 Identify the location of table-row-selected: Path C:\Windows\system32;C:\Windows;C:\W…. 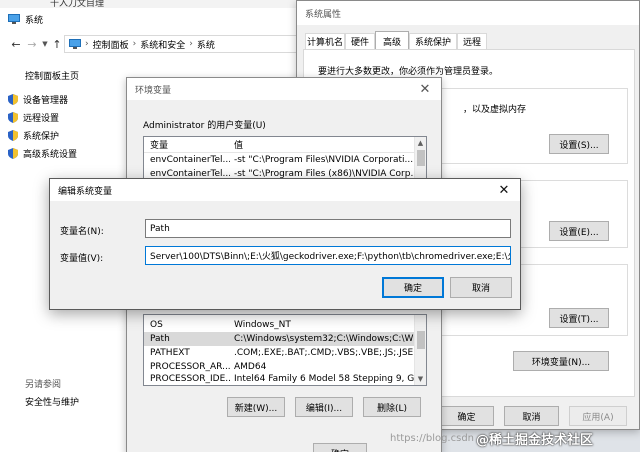
(285, 339).